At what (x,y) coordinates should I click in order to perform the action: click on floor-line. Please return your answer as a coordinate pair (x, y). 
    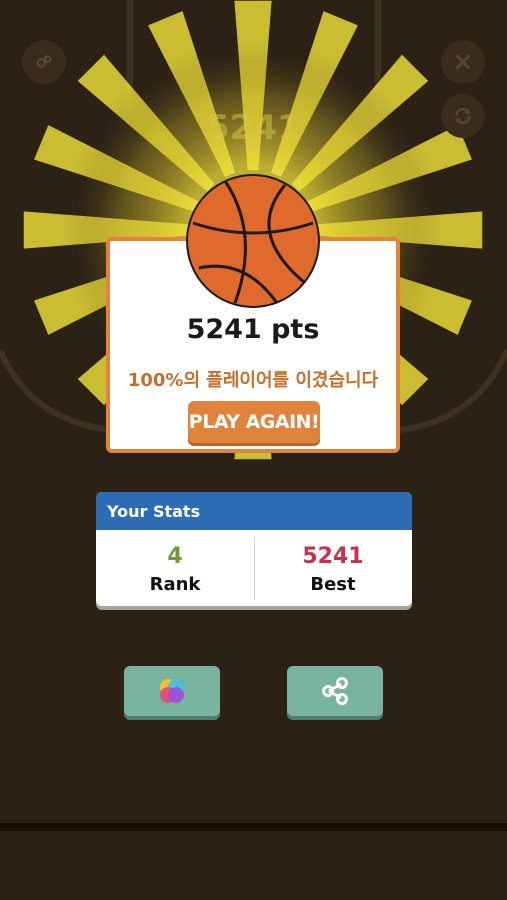
    Looking at the image, I should click on (253, 827).